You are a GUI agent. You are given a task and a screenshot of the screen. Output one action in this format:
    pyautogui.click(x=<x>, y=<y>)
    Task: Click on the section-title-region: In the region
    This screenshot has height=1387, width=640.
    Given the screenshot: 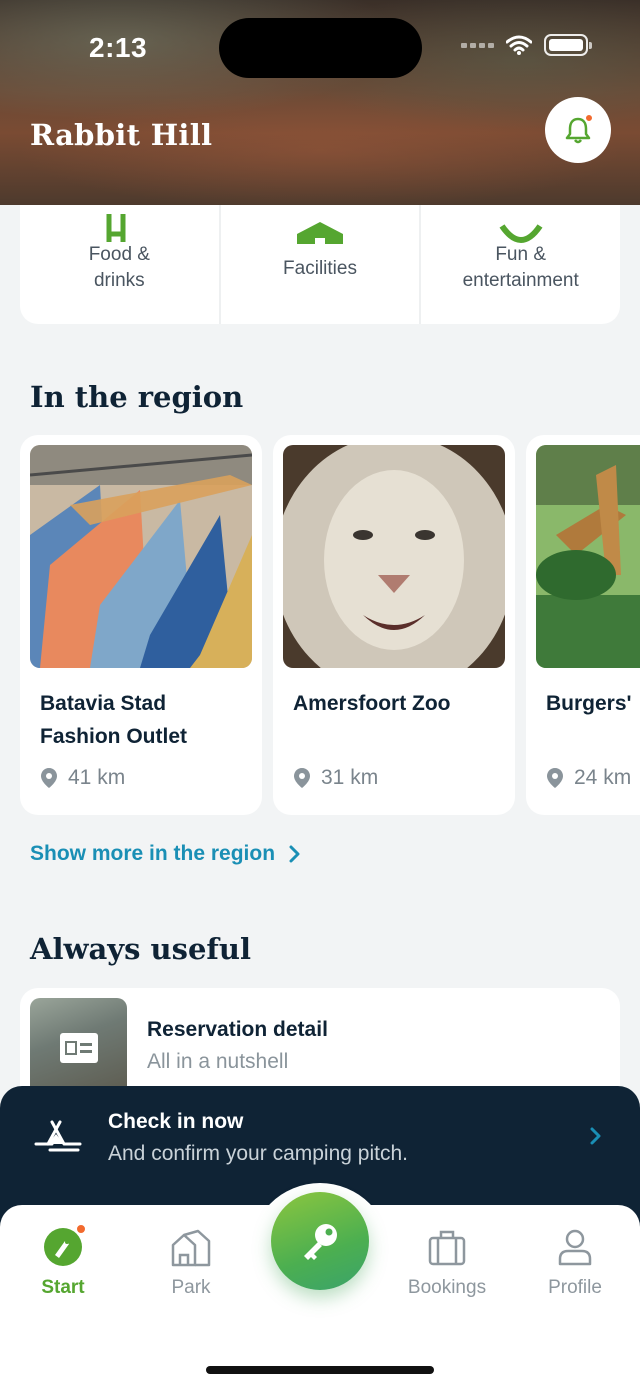 What is the action you would take?
    pyautogui.click(x=137, y=397)
    